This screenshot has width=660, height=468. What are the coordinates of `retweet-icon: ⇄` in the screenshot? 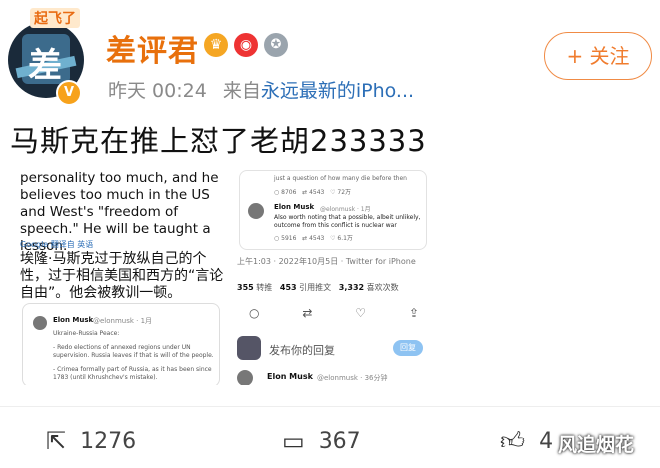 It's located at (307, 313).